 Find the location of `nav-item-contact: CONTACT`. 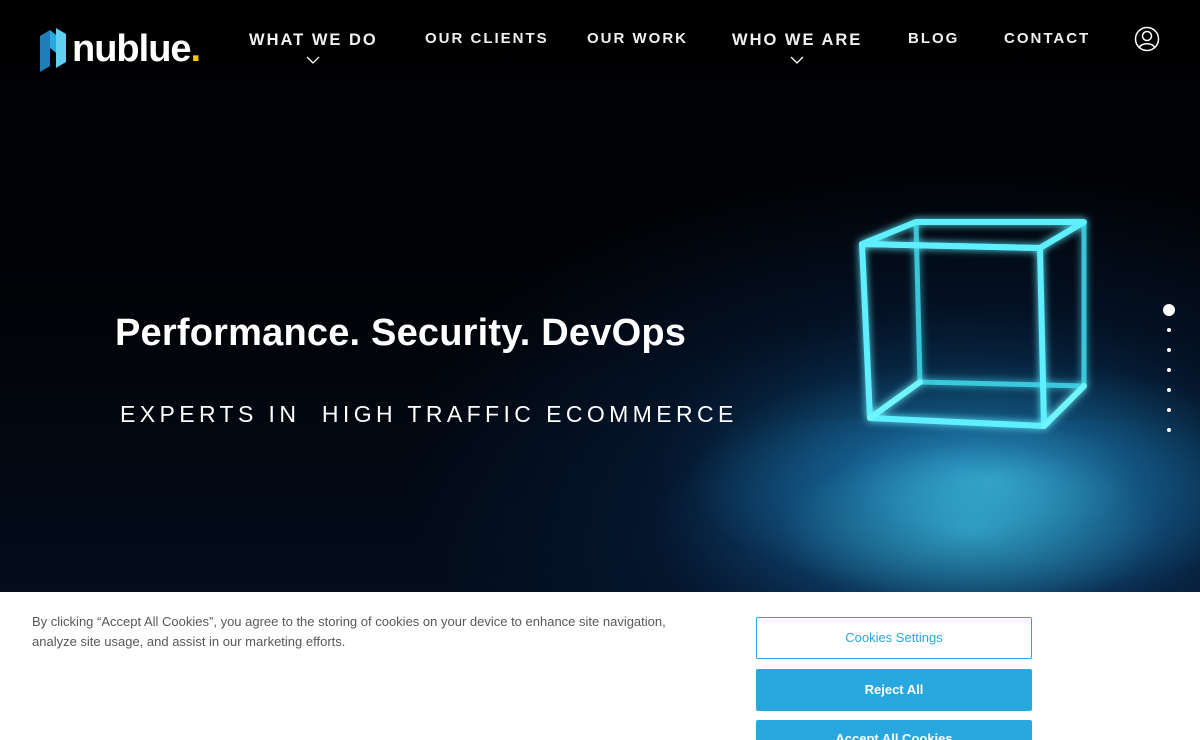

nav-item-contact: CONTACT is located at coordinates (1047, 38).